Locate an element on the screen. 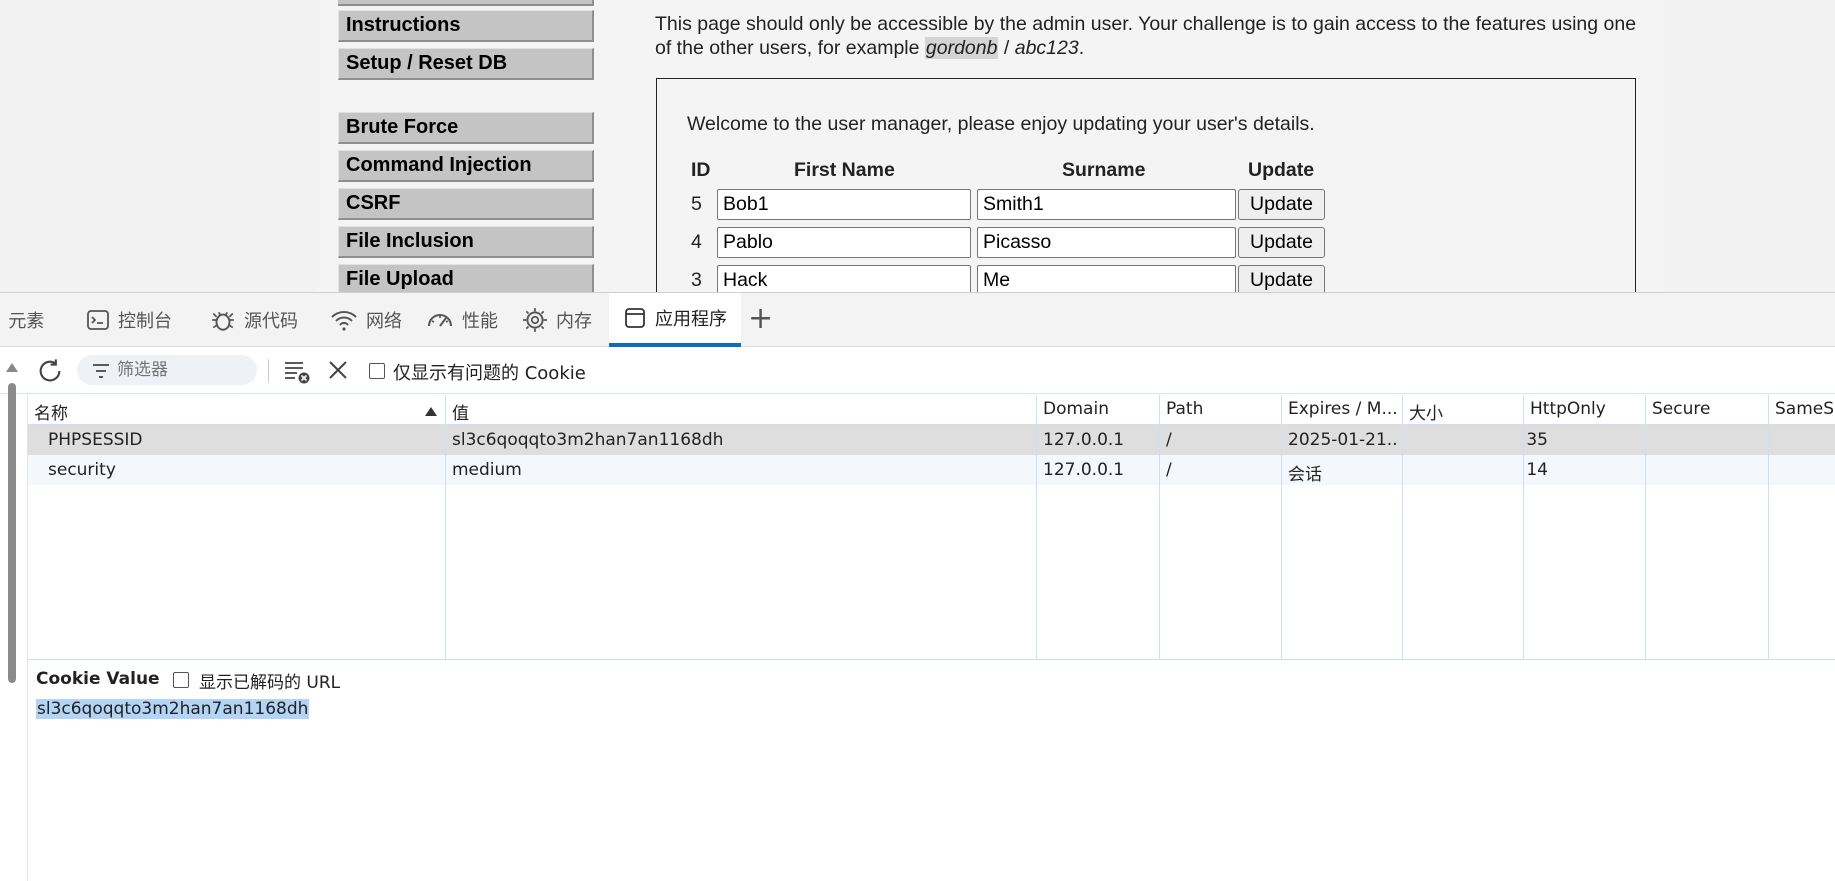 This screenshot has height=881, width=1835. menu-file-upload: File Upload is located at coordinates (466, 278).